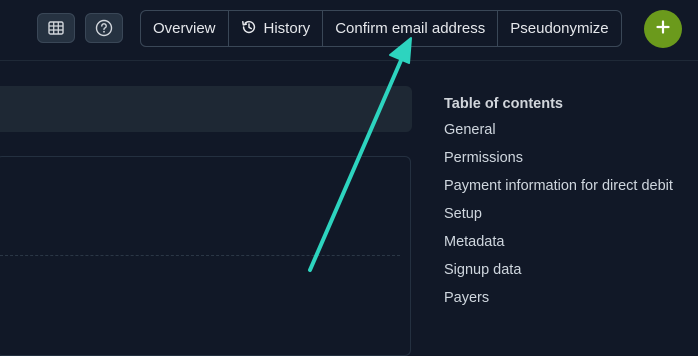 The image size is (698, 356). What do you see at coordinates (558, 158) in the screenshot?
I see `toc-link-permissions: Permissions` at bounding box center [558, 158].